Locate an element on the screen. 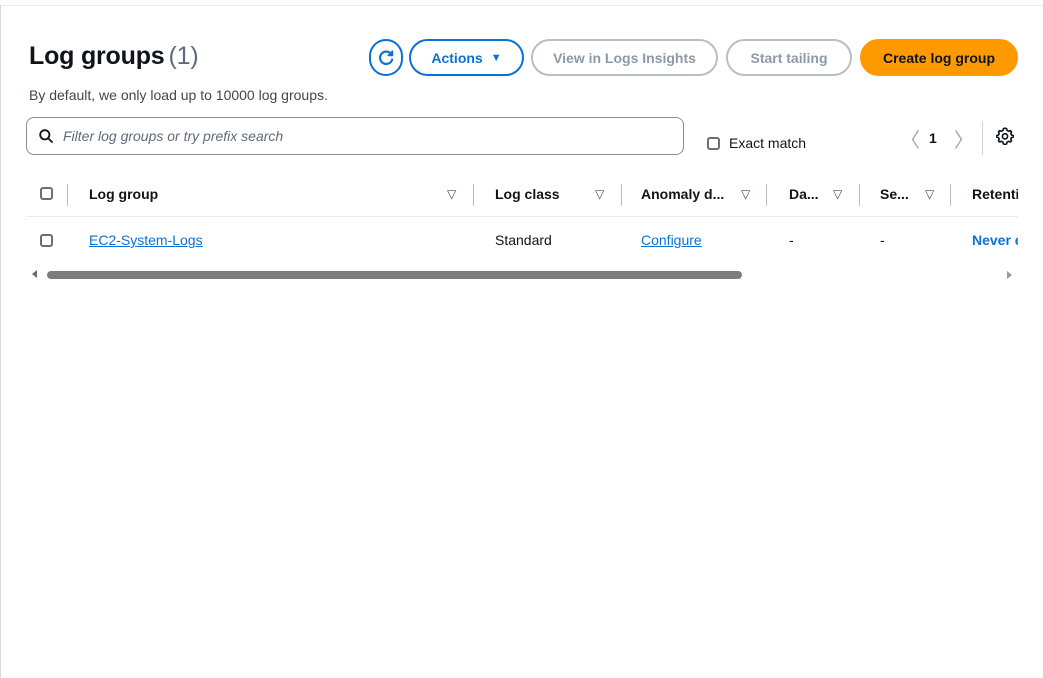 Image resolution: width=1043 pixels, height=678 pixels. retention-link: Never e is located at coordinates (995, 241).